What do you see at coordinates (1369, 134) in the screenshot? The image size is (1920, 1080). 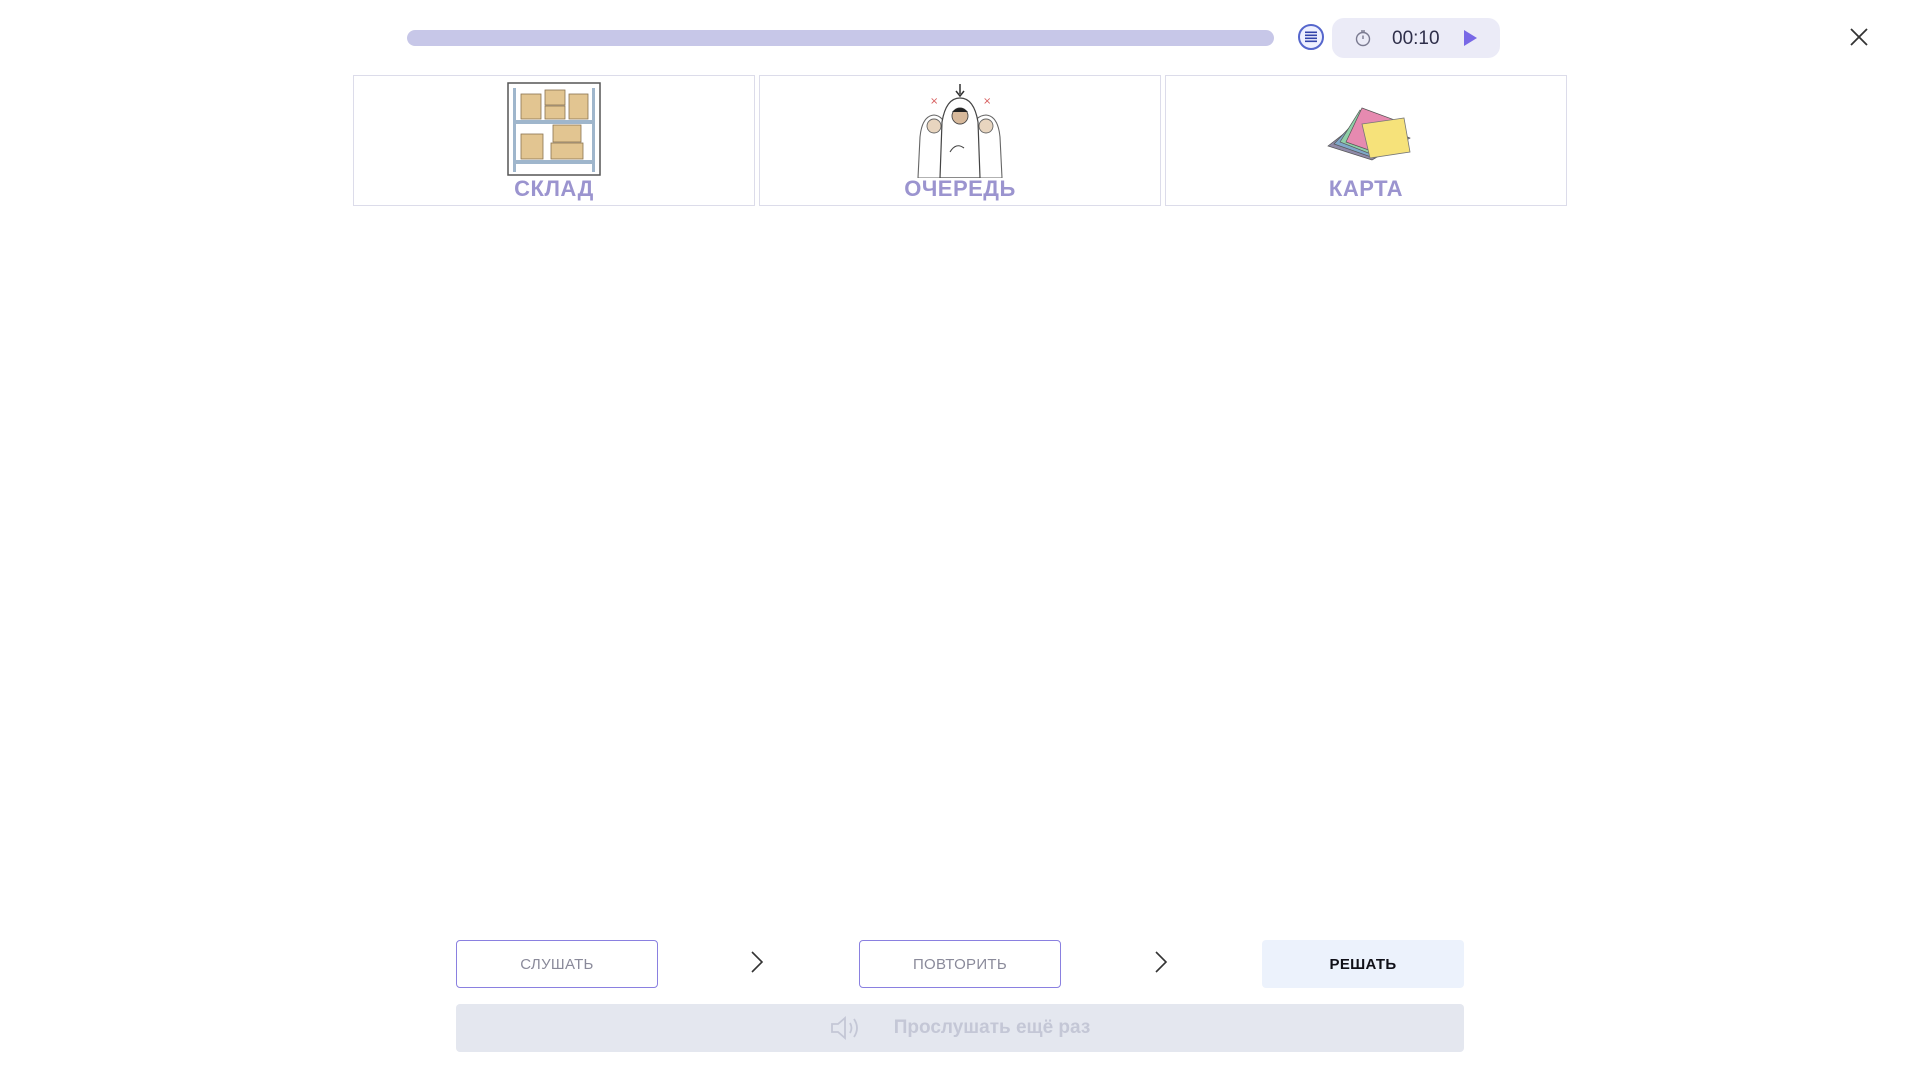 I see `cards-stack-image` at bounding box center [1369, 134].